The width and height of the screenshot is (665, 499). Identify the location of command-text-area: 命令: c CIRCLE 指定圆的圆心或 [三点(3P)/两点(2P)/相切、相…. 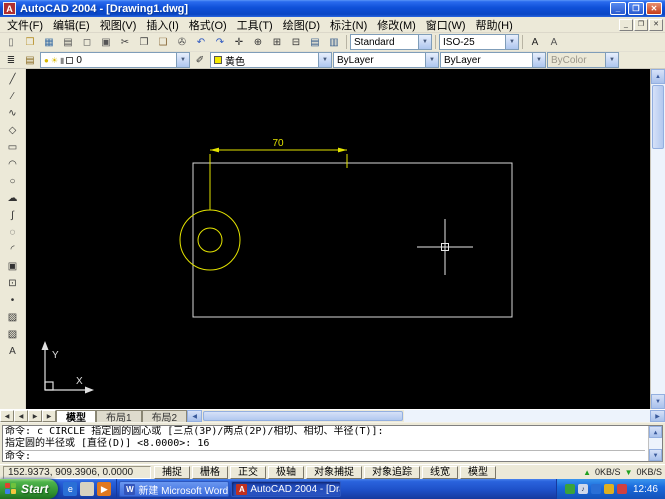
(332, 443).